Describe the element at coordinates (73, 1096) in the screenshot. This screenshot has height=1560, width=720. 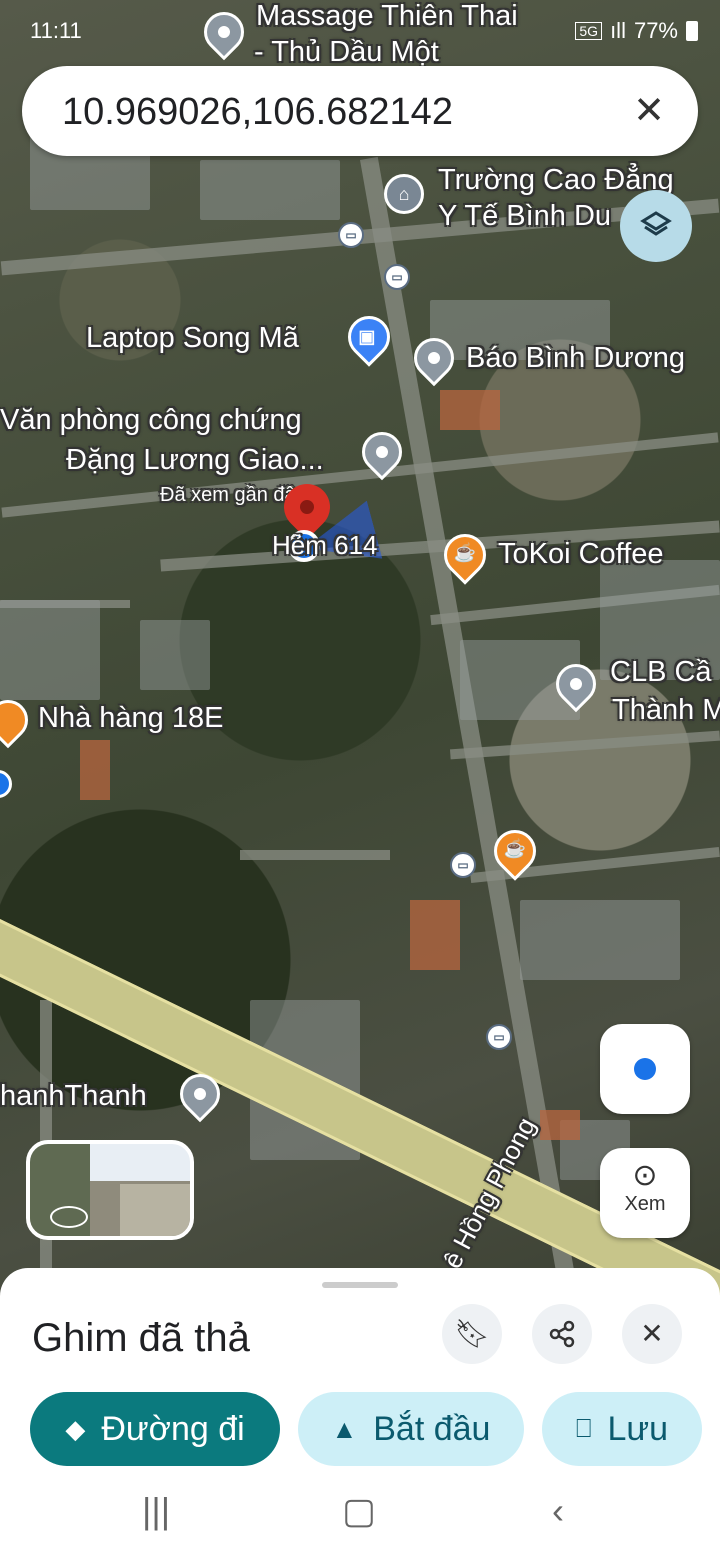
I see `thanh-label: hanhThanh` at that location.